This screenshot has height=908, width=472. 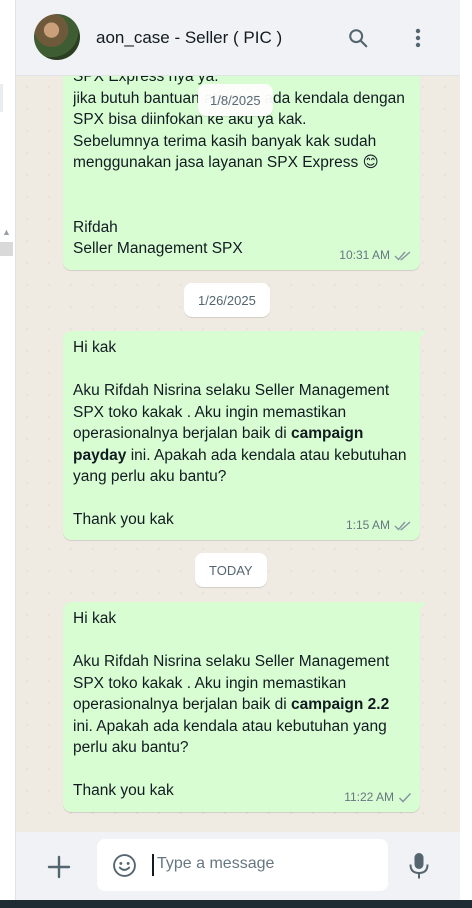 I want to click on message-bold-text: payday, so click(x=100, y=455).